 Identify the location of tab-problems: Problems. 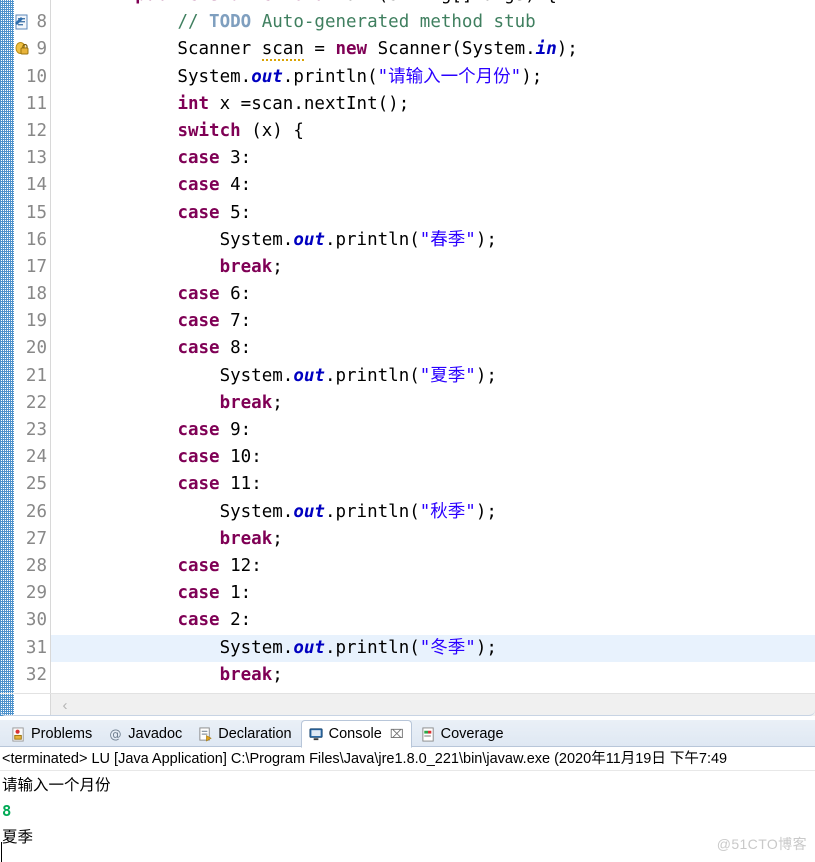
(51, 734).